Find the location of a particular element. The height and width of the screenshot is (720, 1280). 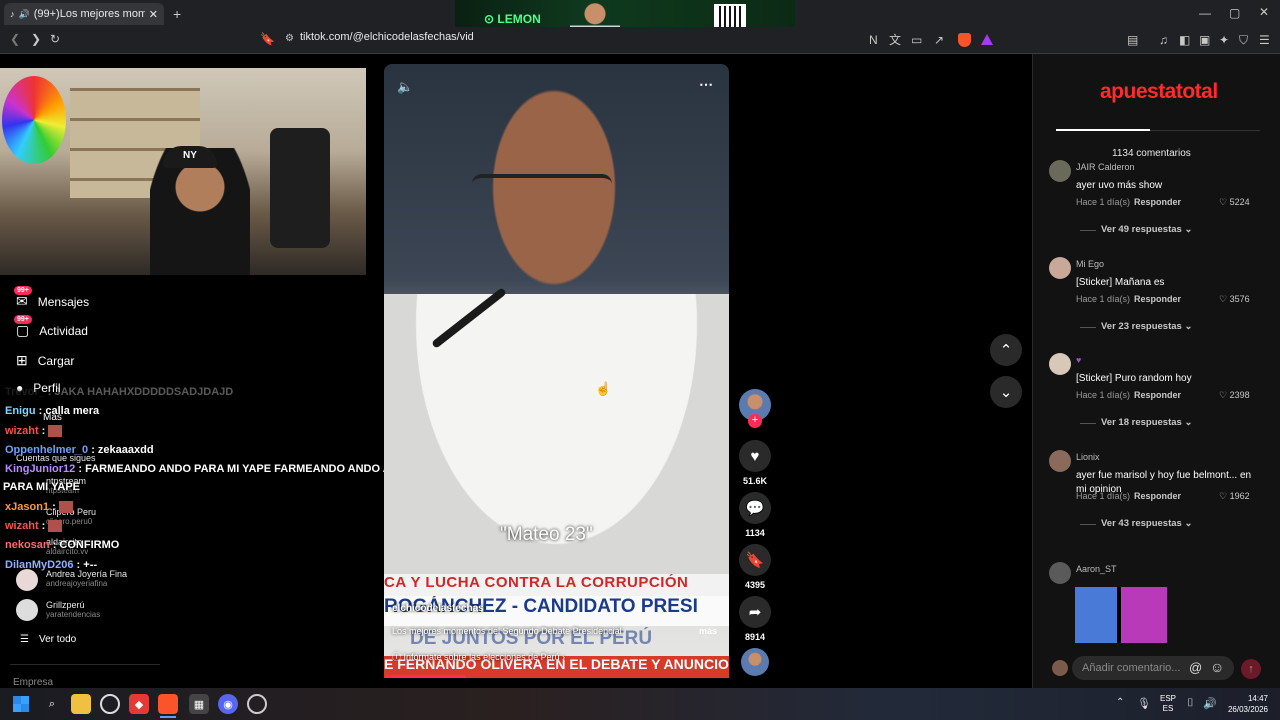

leo-ai-icon: ✦ is located at coordinates (1224, 40).